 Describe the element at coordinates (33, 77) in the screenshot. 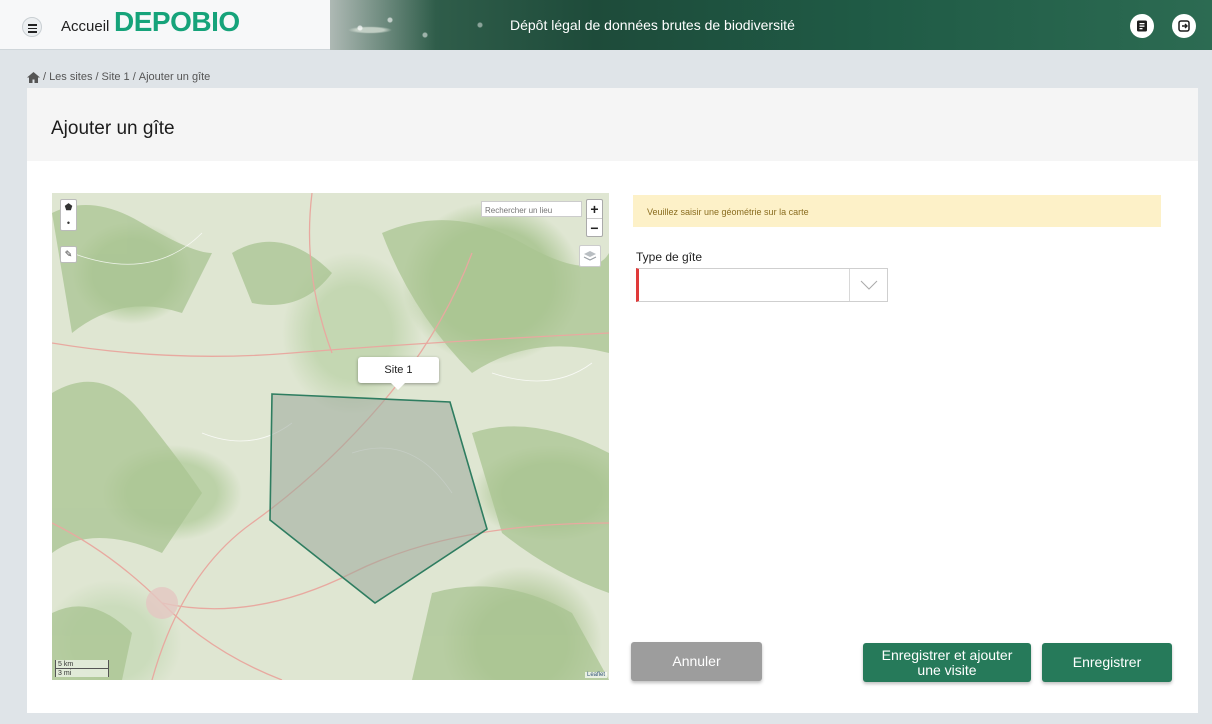

I see `home-icon` at that location.